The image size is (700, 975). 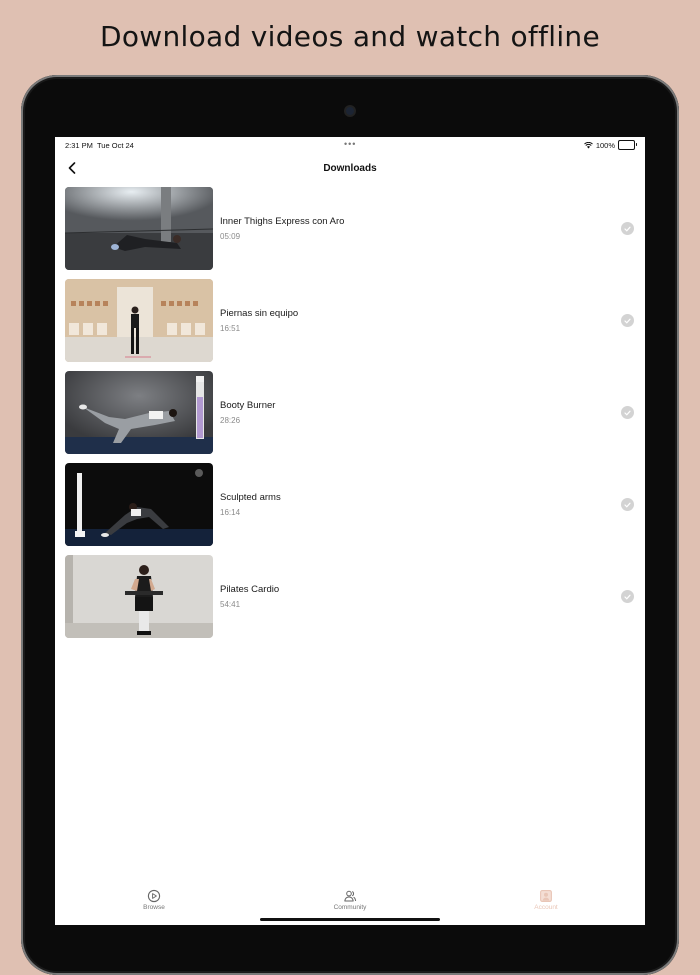 I want to click on tab-label: Community, so click(x=350, y=907).